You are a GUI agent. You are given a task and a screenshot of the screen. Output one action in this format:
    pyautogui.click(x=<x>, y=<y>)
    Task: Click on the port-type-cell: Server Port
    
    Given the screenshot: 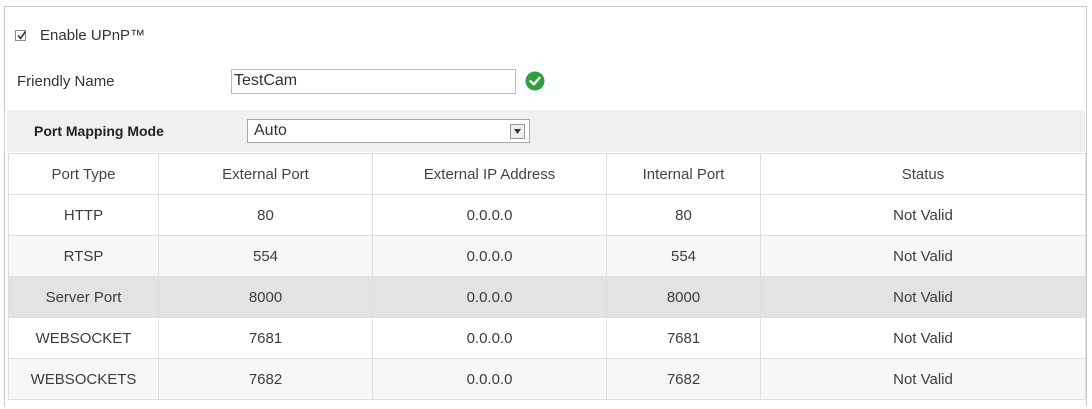 What is the action you would take?
    pyautogui.click(x=83, y=297)
    